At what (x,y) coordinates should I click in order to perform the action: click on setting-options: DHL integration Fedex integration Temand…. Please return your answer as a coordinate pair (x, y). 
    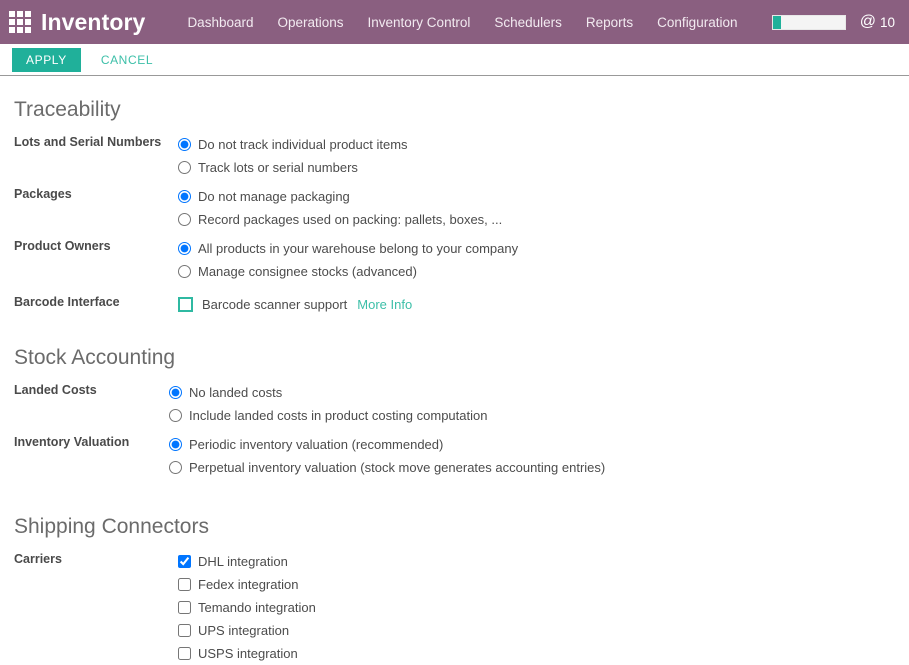
    Looking at the image, I should click on (536, 607).